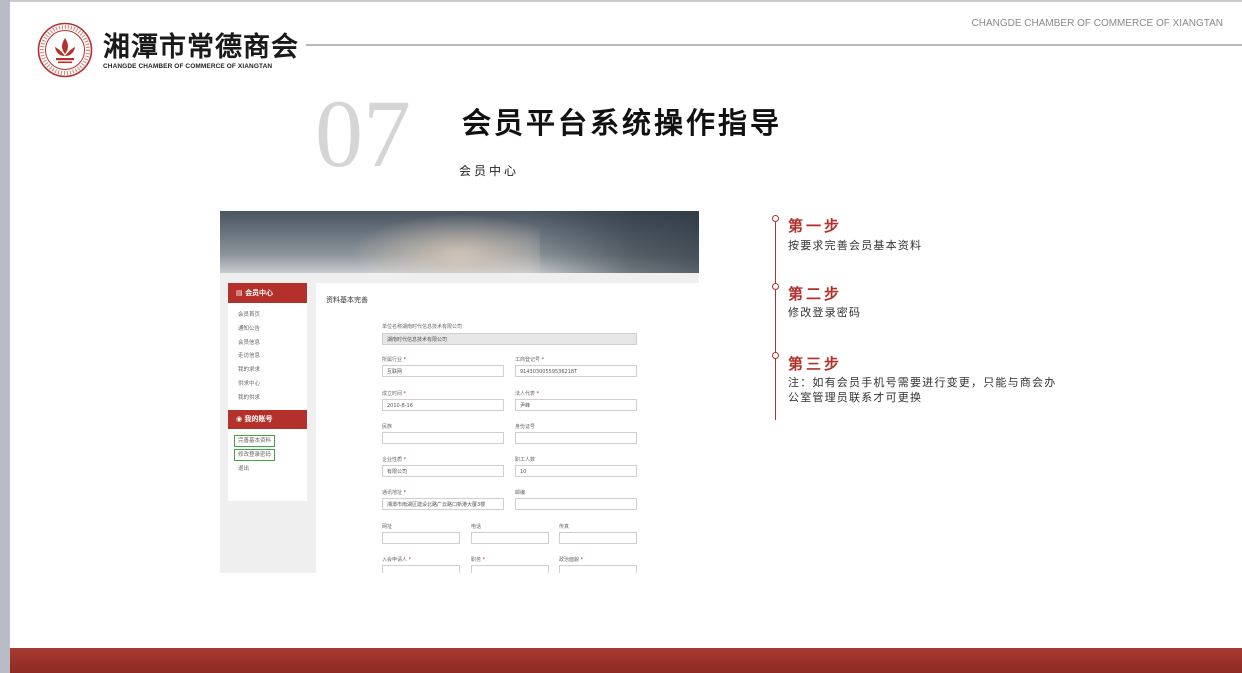 The height and width of the screenshot is (673, 1242). What do you see at coordinates (598, 538) in the screenshot?
I see `fax-field` at bounding box center [598, 538].